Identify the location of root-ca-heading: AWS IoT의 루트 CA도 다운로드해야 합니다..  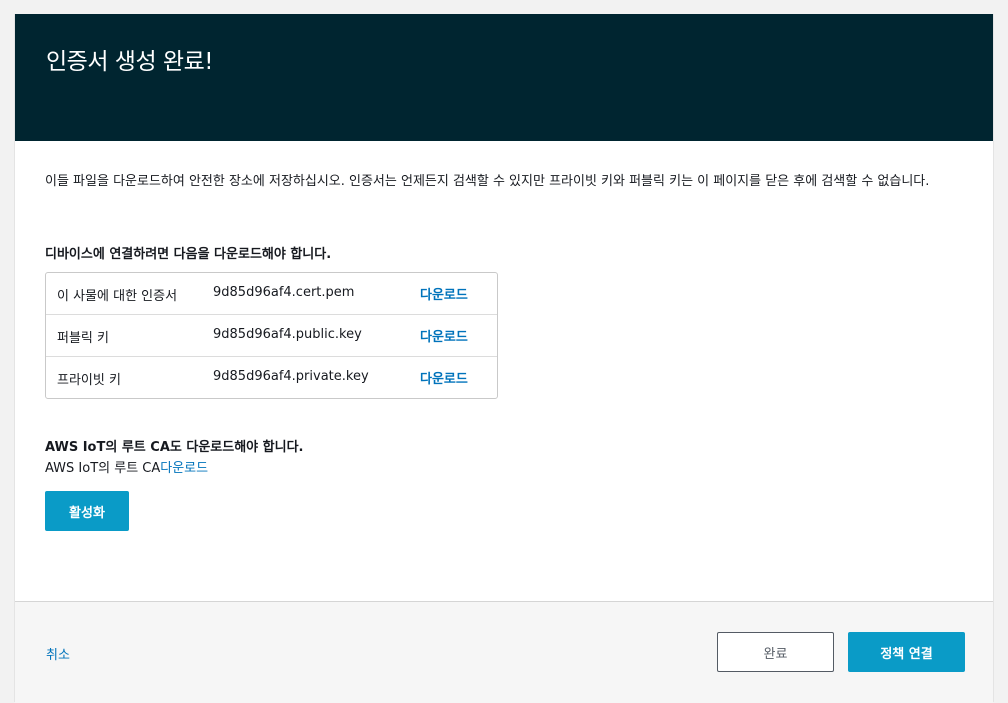
(174, 447).